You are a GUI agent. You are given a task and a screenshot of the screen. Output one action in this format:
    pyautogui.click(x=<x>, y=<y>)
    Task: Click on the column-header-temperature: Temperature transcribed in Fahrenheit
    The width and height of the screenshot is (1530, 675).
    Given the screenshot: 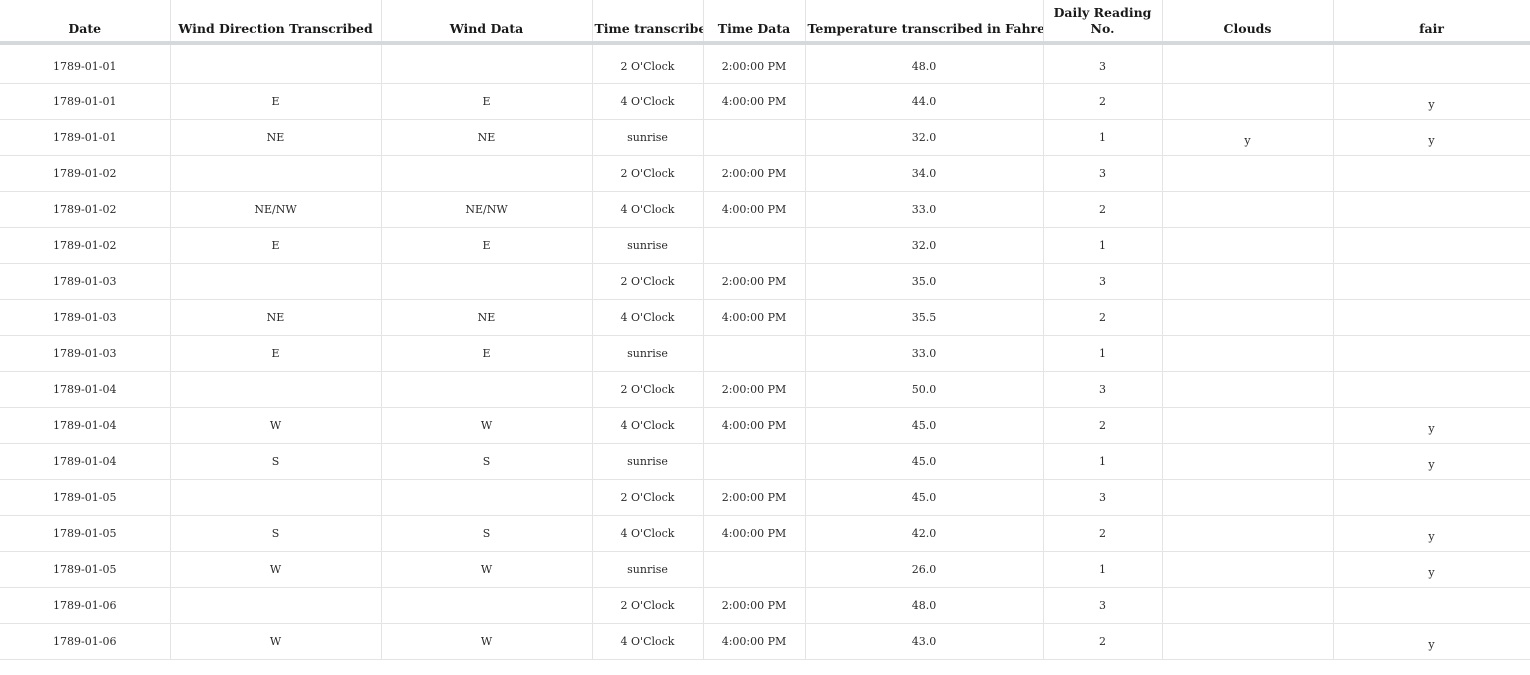 What is the action you would take?
    pyautogui.click(x=924, y=22)
    